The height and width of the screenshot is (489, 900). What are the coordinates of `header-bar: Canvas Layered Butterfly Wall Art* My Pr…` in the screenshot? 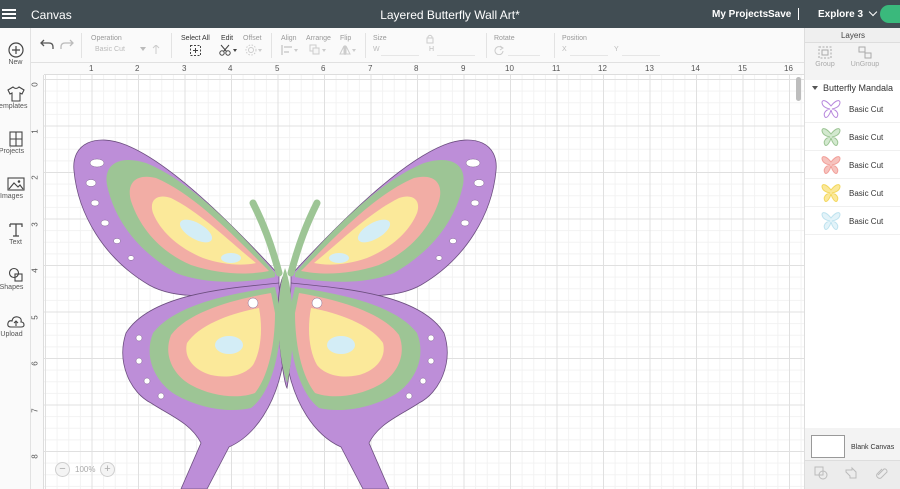 It's located at (450, 14).